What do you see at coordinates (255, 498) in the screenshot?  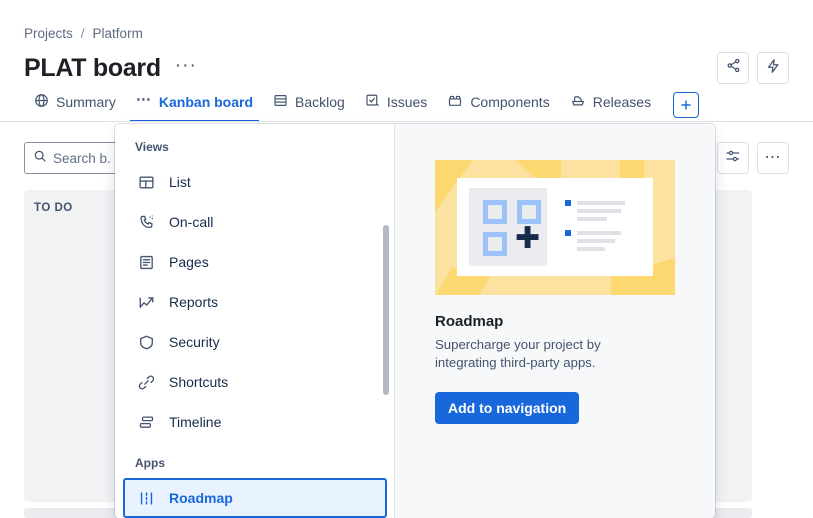 I see `menu-item-roadmap: Roadmap` at bounding box center [255, 498].